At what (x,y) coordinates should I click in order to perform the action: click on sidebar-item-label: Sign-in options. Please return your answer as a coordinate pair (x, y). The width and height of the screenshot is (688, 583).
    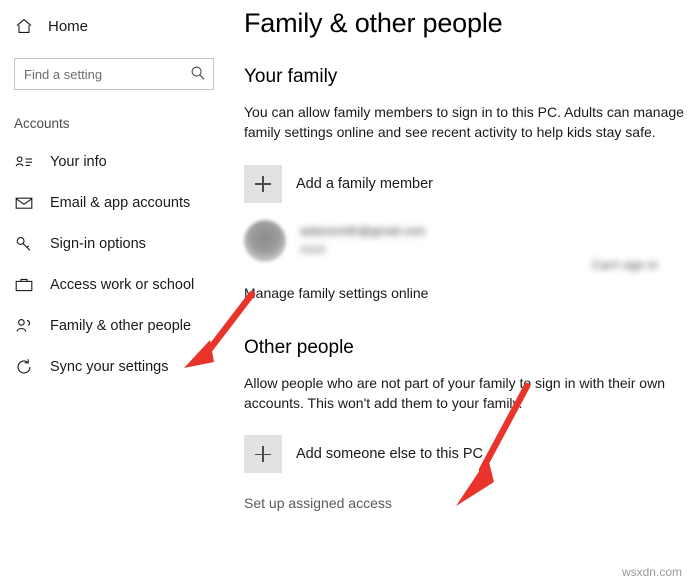
    Looking at the image, I should click on (98, 243).